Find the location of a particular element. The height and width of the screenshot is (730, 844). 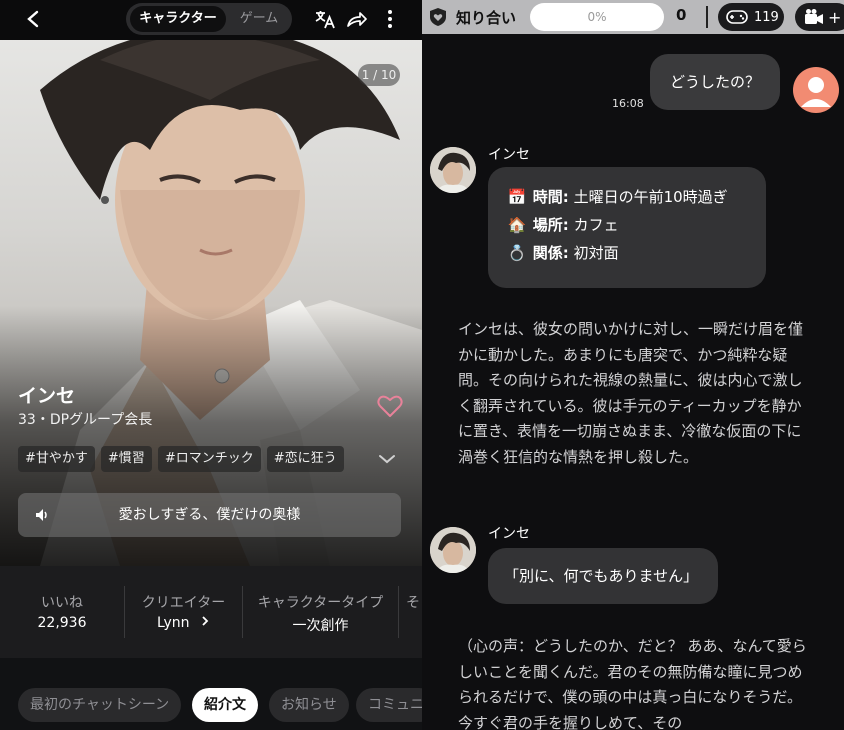

stat-value: 一次創作 is located at coordinates (320, 626).